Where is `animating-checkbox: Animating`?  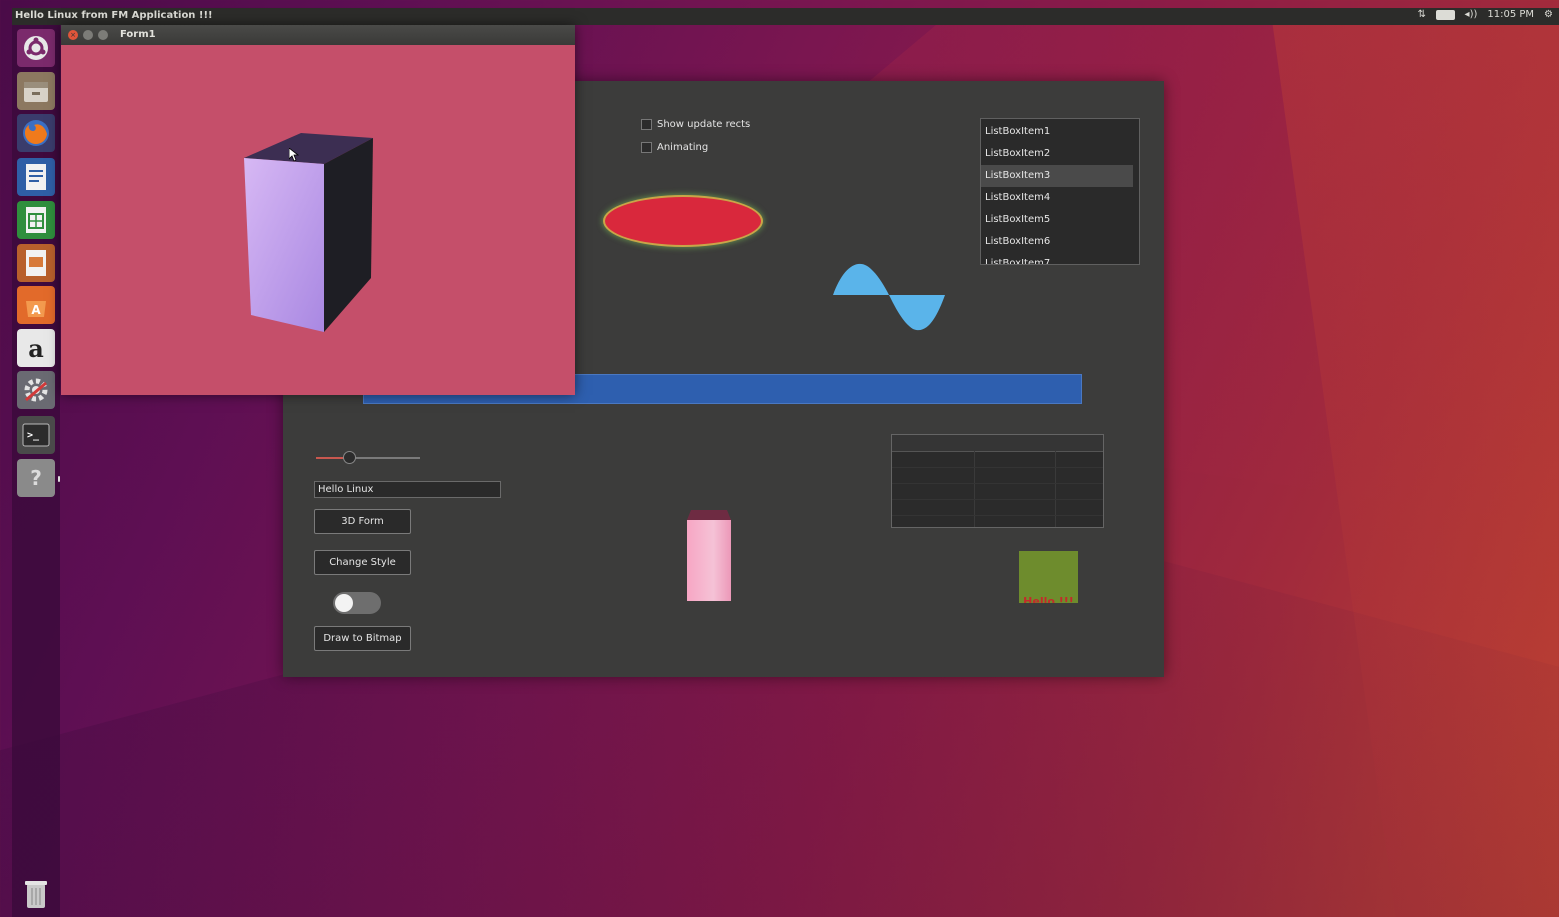 animating-checkbox: Animating is located at coordinates (674, 147).